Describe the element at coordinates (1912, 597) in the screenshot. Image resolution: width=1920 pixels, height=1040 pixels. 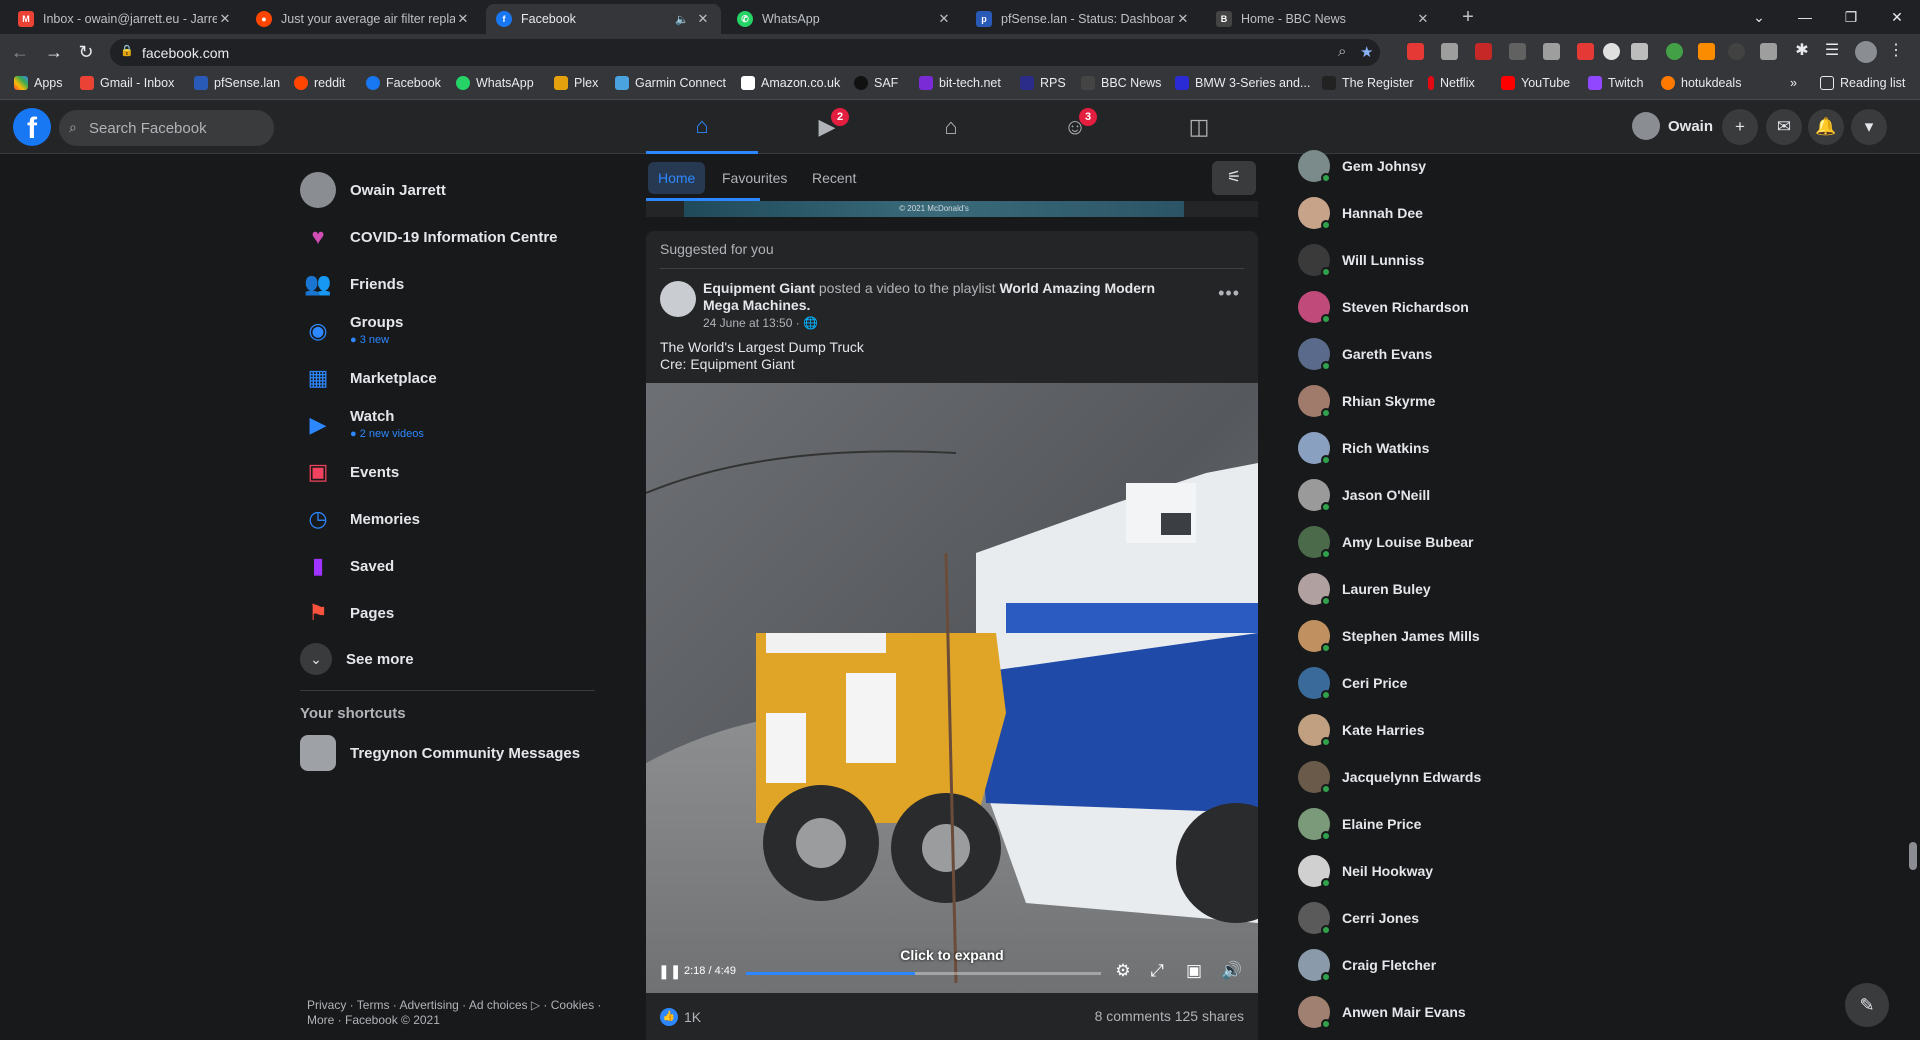
I see `page-scrollbar` at that location.